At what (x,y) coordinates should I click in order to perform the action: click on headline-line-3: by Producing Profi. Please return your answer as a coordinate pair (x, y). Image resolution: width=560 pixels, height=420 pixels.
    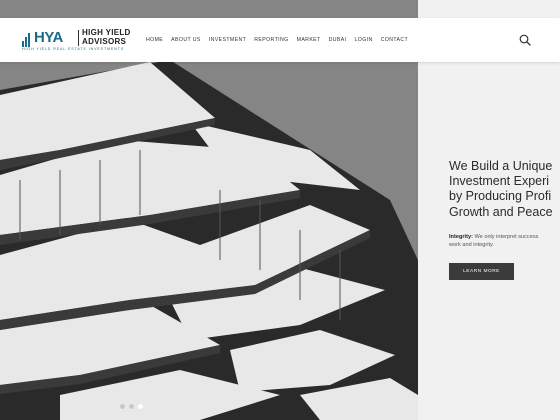
    Looking at the image, I should click on (500, 196).